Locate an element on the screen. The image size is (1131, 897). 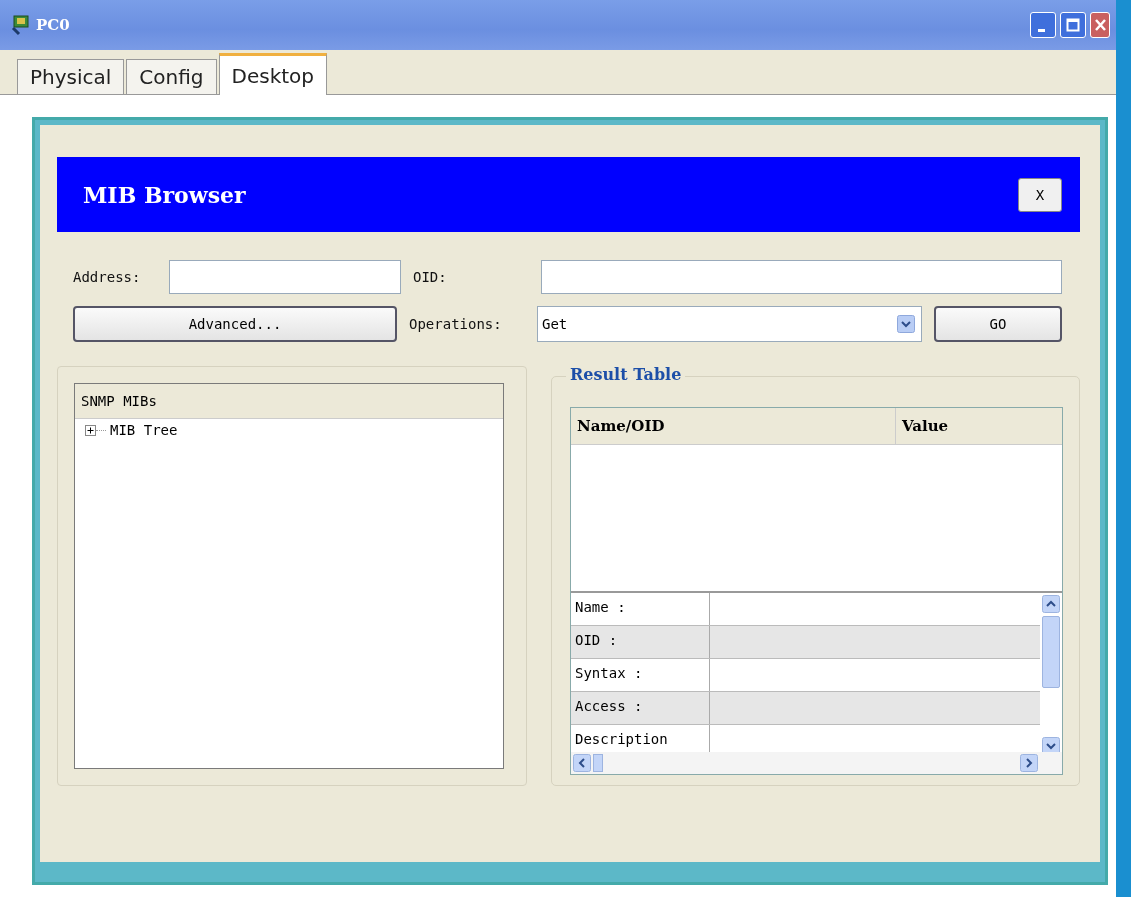
window-title: PC0 is located at coordinates (53, 25).